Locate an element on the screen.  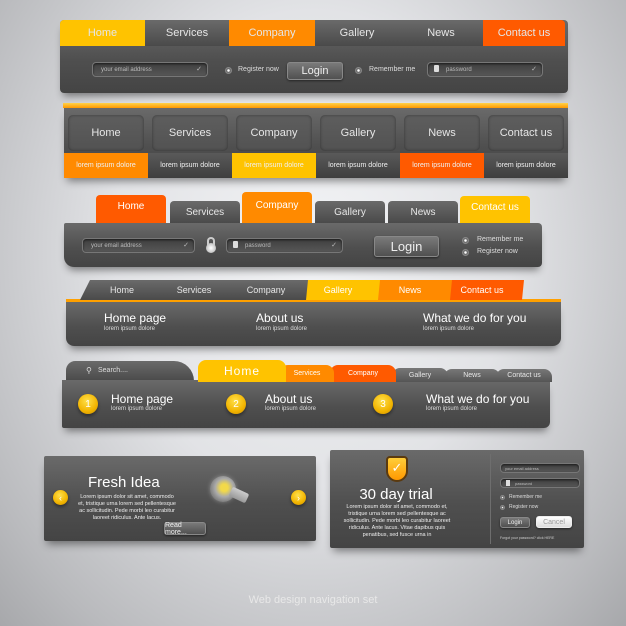
item-title: What we do for you is located at coordinates (475, 318).